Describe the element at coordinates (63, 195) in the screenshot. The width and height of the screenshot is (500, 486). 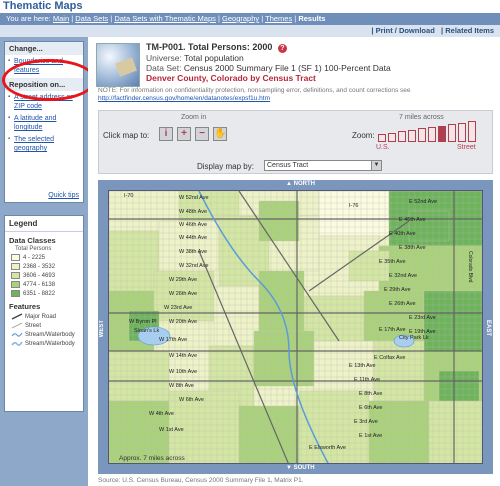
I see `quick-tips-link: Quick tips` at that location.